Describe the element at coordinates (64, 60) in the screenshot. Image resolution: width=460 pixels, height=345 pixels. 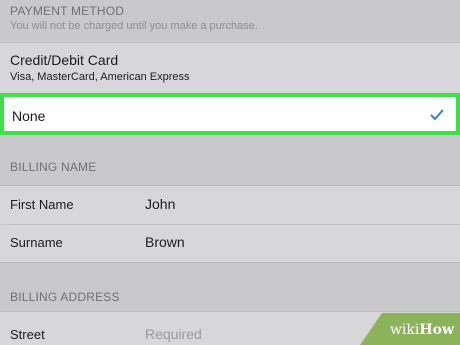
I see `credit-card-label: Credit/Debit Card` at that location.